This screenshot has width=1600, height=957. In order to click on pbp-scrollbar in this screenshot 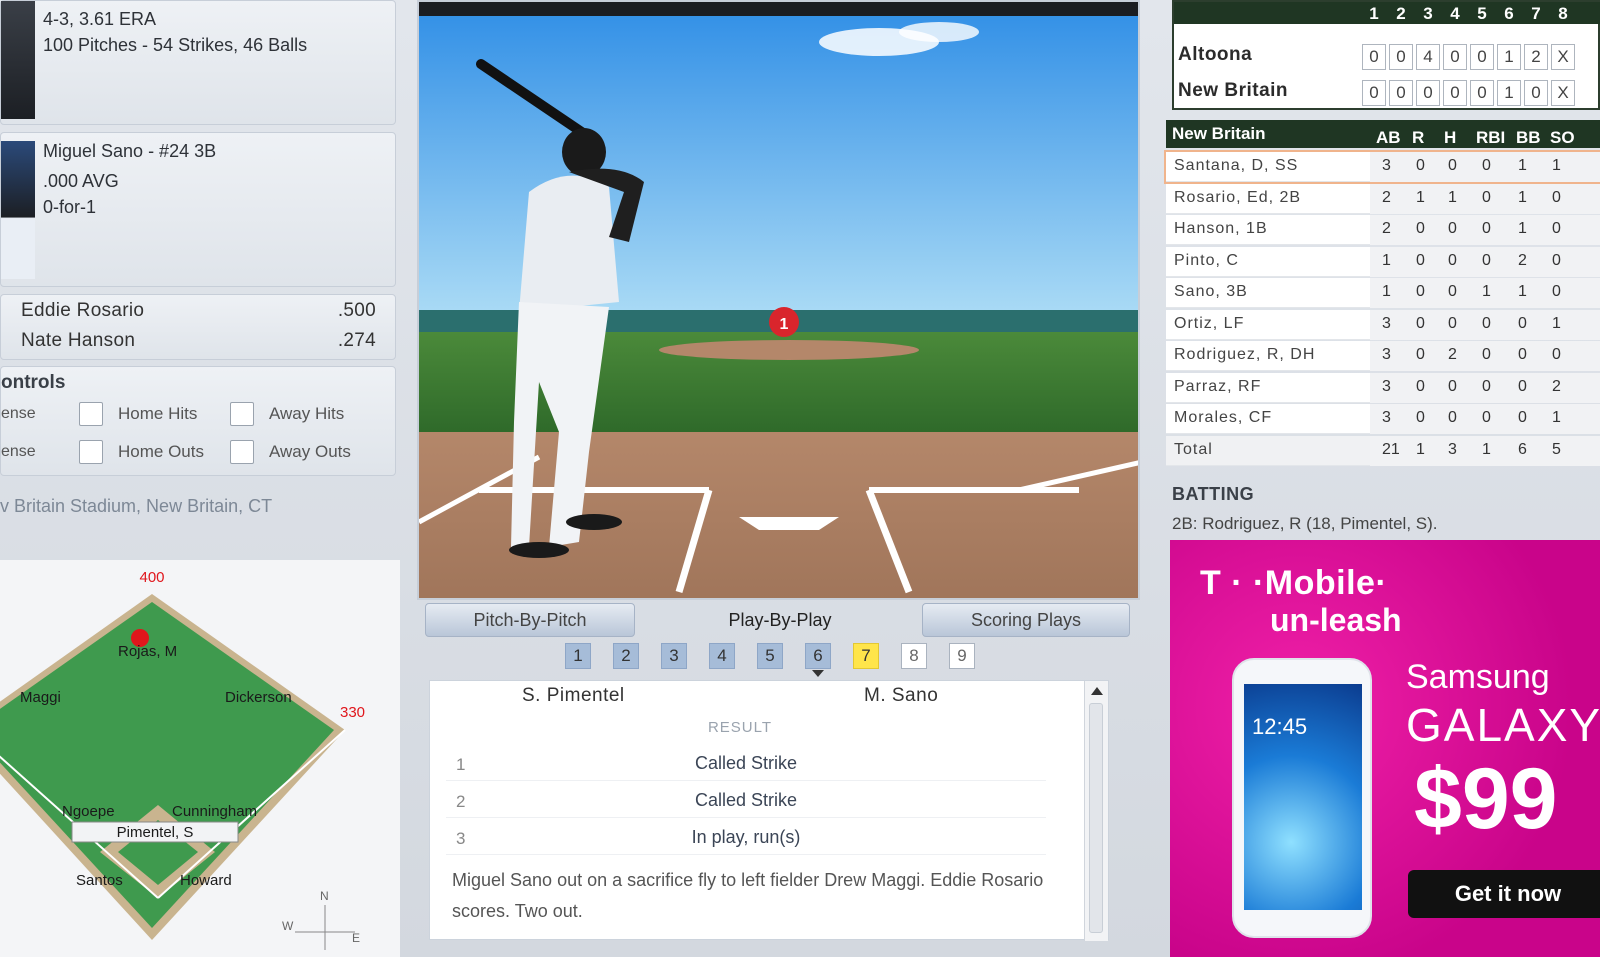, I will do `click(1096, 811)`.